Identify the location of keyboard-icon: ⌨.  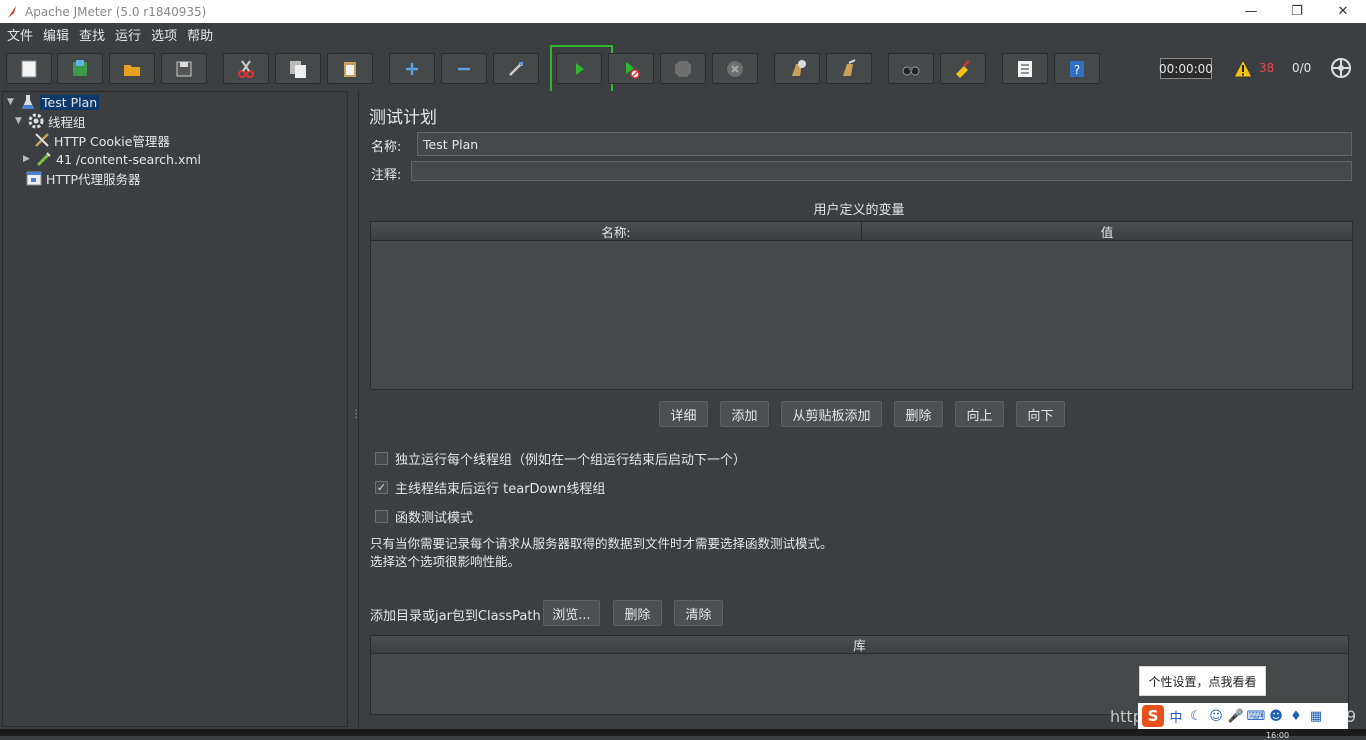
(1256, 716).